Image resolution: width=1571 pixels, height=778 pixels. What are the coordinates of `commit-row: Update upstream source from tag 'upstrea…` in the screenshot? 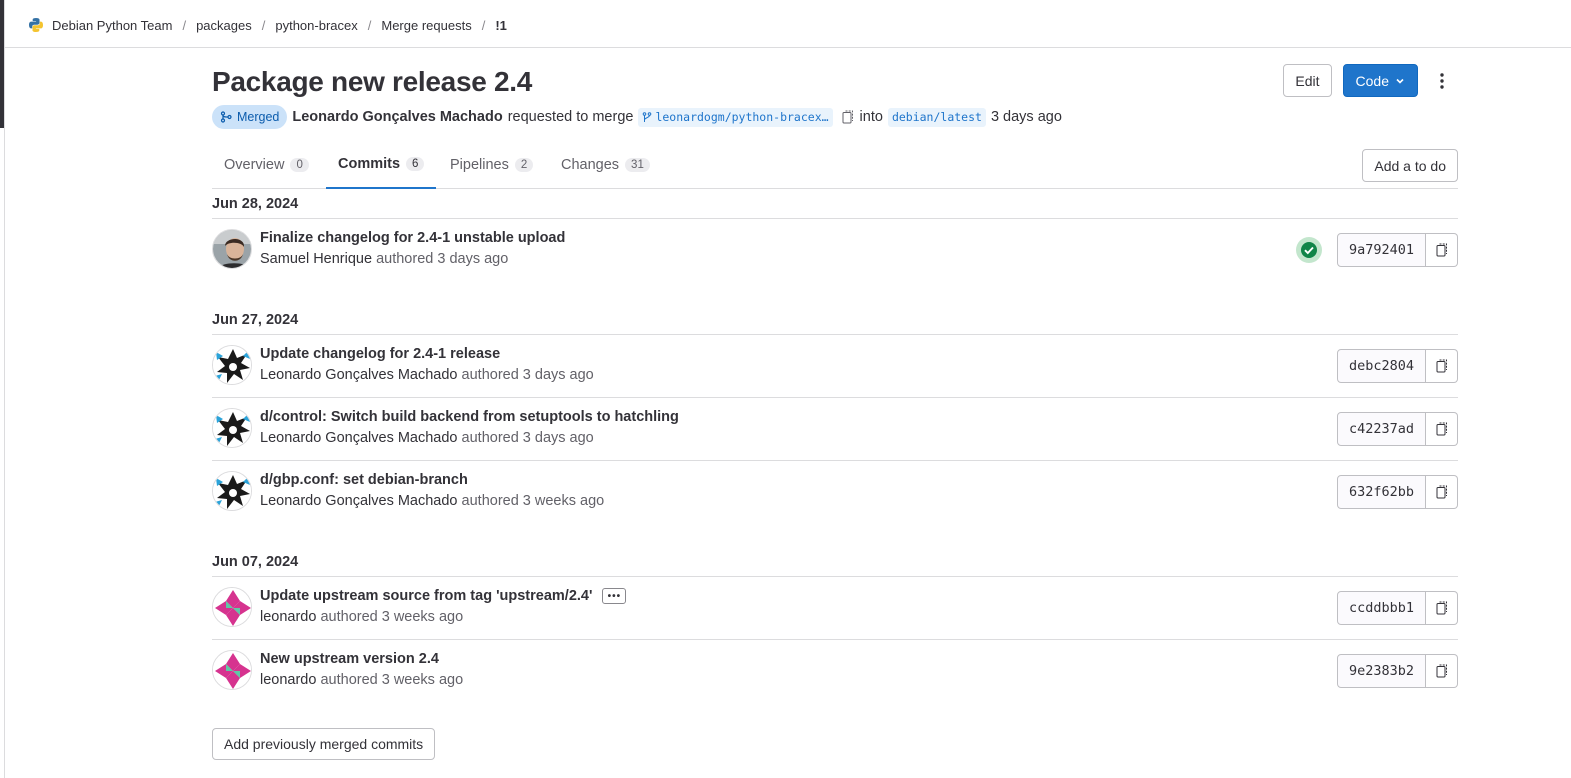 It's located at (835, 608).